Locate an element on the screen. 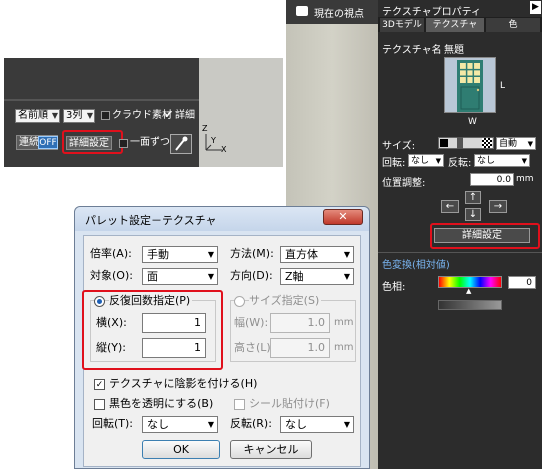 This screenshot has height=469, width=542. tab-3d-model: 3Dモデル is located at coordinates (402, 25).